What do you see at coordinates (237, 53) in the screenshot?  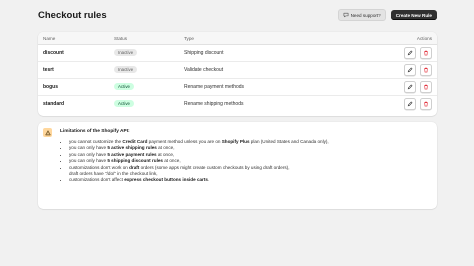 I see `table-row: discount Inactive Shipping discount` at bounding box center [237, 53].